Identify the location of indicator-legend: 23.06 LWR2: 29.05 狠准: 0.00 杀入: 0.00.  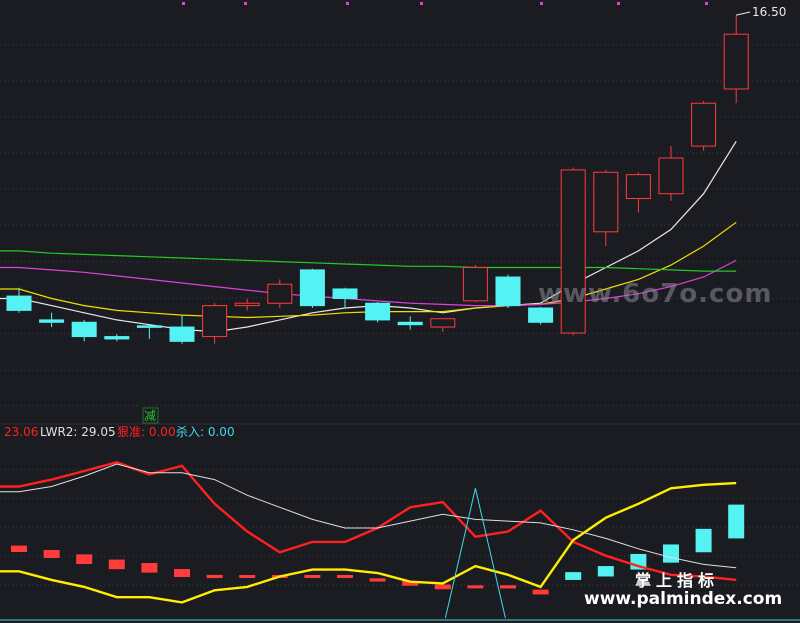
(119, 431).